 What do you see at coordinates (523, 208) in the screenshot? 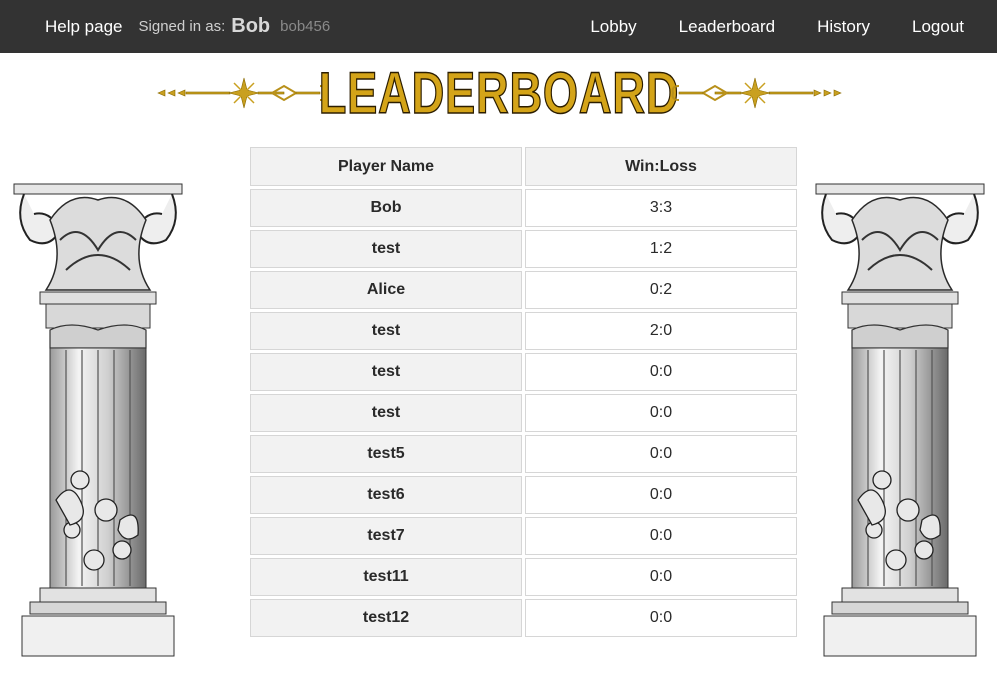
I see `table-row: Bob 3:3` at bounding box center [523, 208].